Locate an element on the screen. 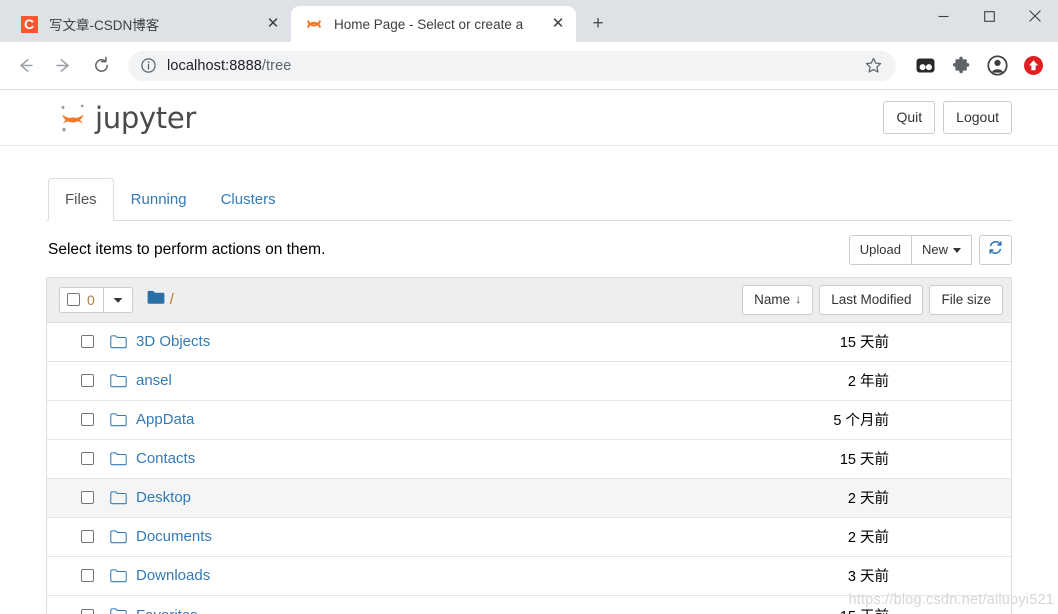  puzzle-icon is located at coordinates (961, 66).